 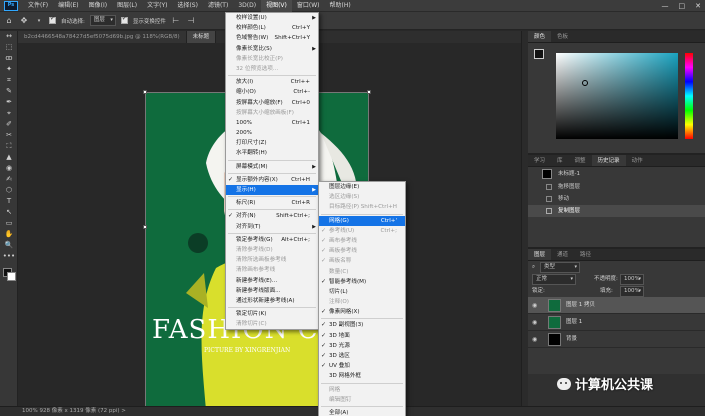 What do you see at coordinates (272, 28) in the screenshot?
I see `menu-item: 校样颜色(L) Ctrl+Y` at bounding box center [272, 28].